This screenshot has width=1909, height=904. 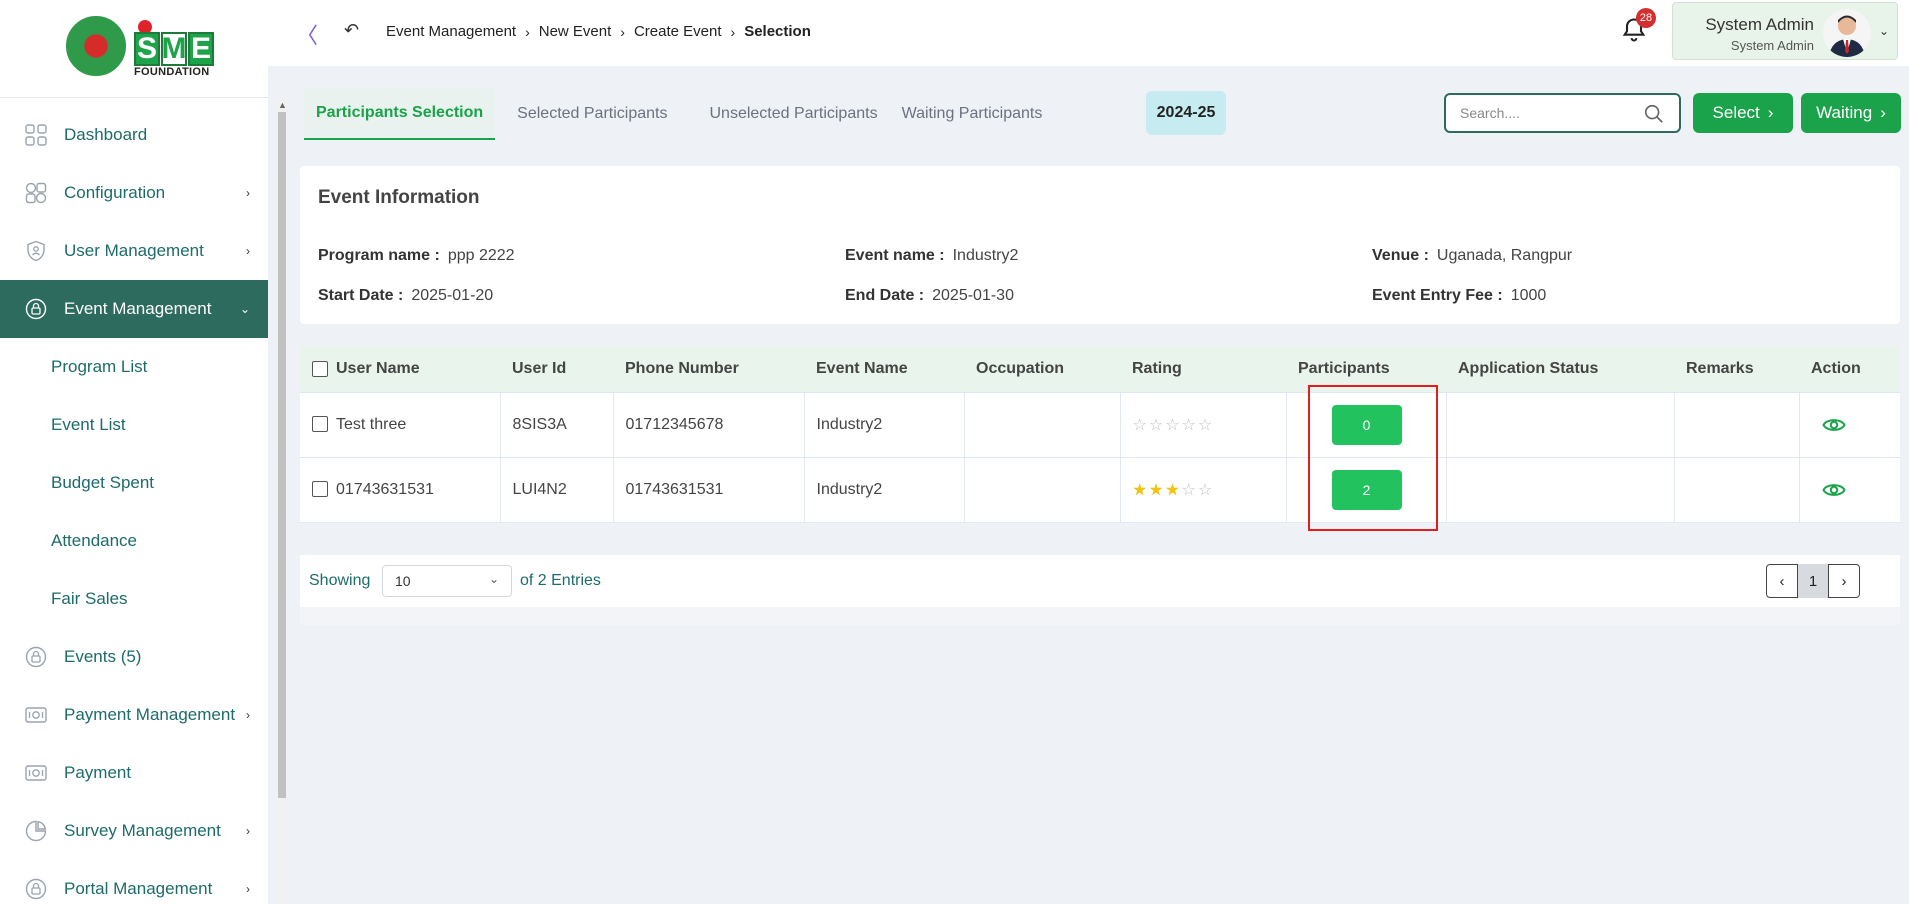 What do you see at coordinates (1851, 113) in the screenshot?
I see `waiting-button: Waiting ›` at bounding box center [1851, 113].